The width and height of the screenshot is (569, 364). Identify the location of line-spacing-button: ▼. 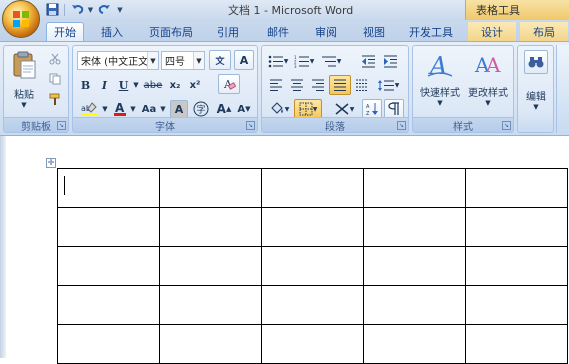
(388, 85).